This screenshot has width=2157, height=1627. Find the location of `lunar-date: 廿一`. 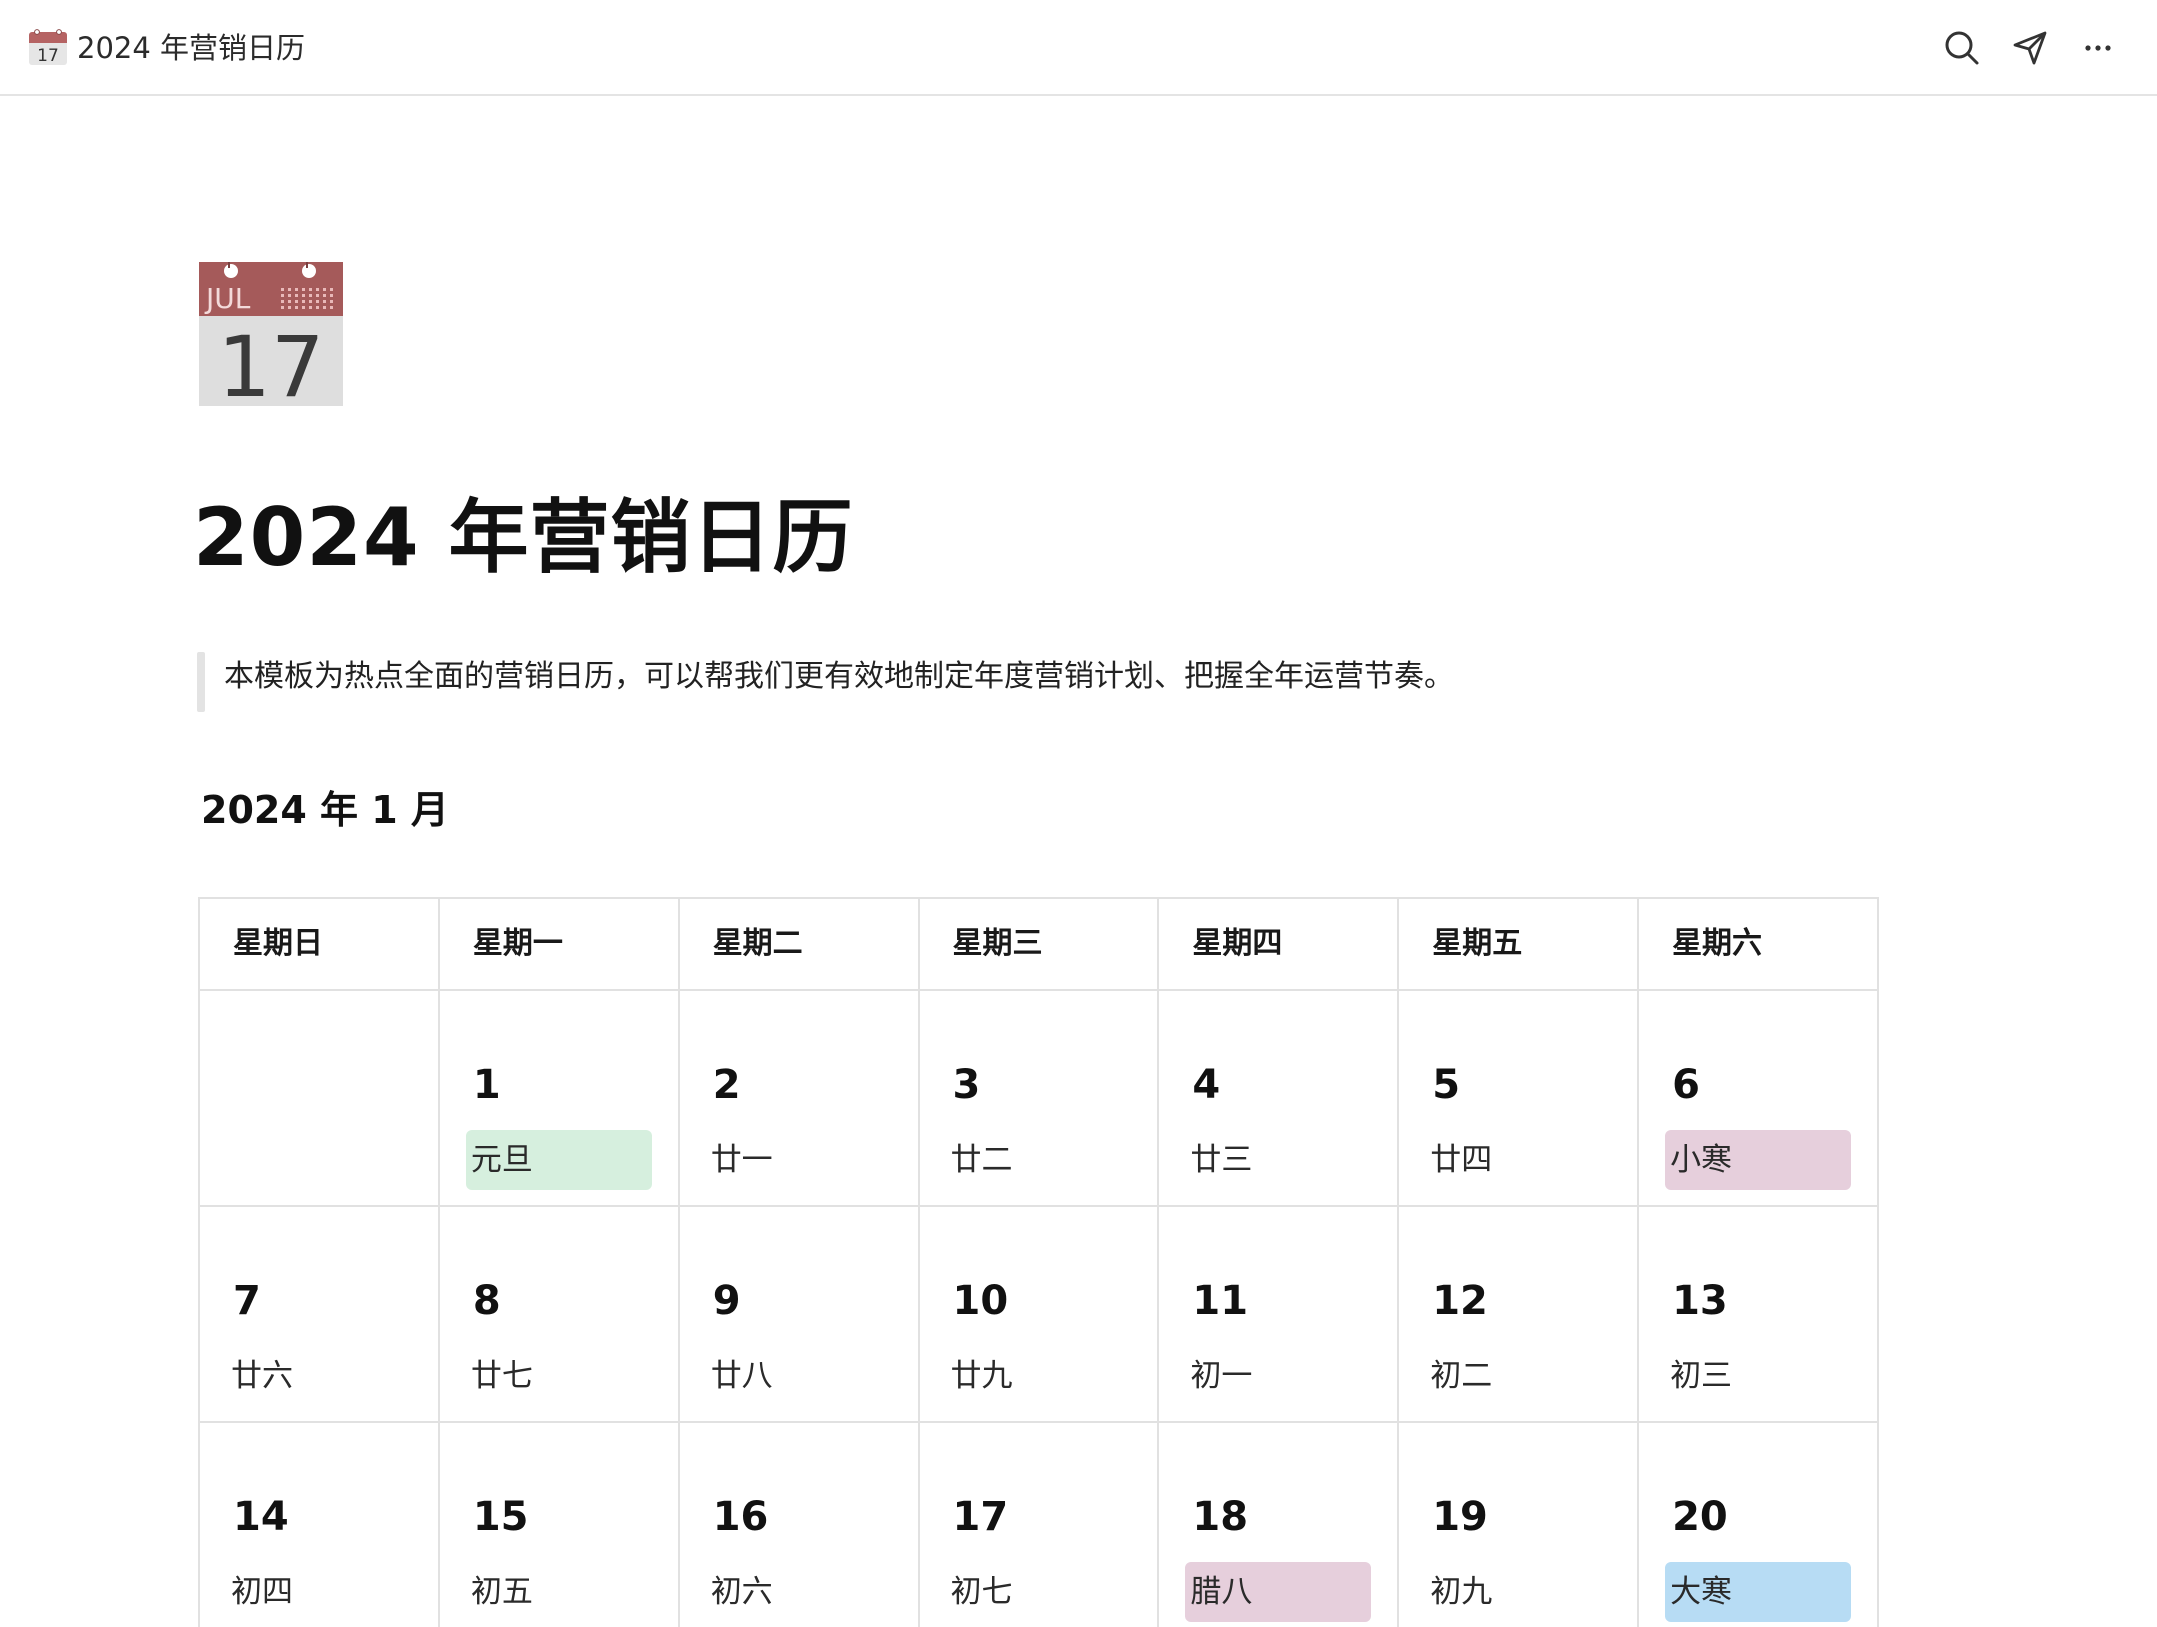

lunar-date: 廿一 is located at coordinates (741, 1160).